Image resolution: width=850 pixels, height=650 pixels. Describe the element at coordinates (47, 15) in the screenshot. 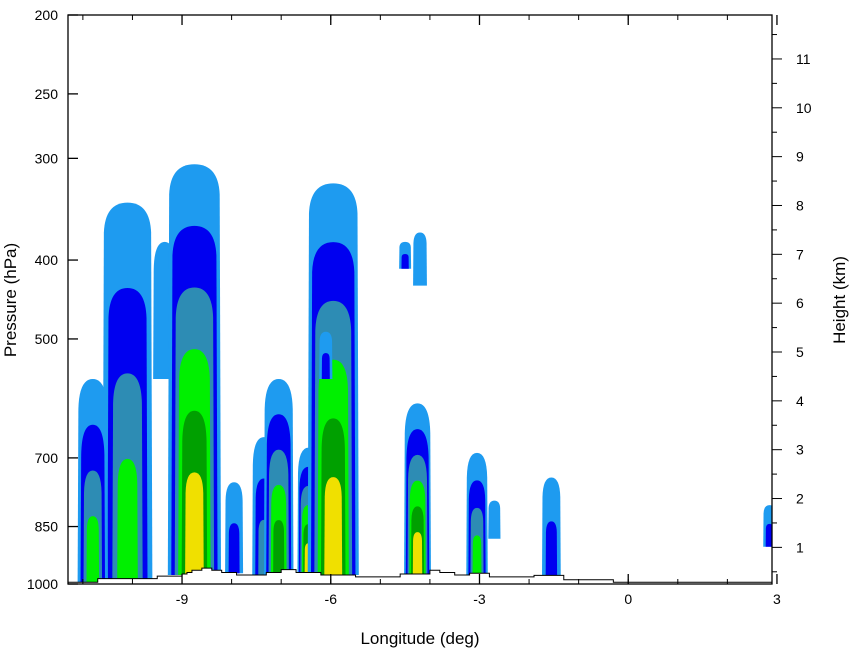

I see `y-left-tick-label: 200` at that location.